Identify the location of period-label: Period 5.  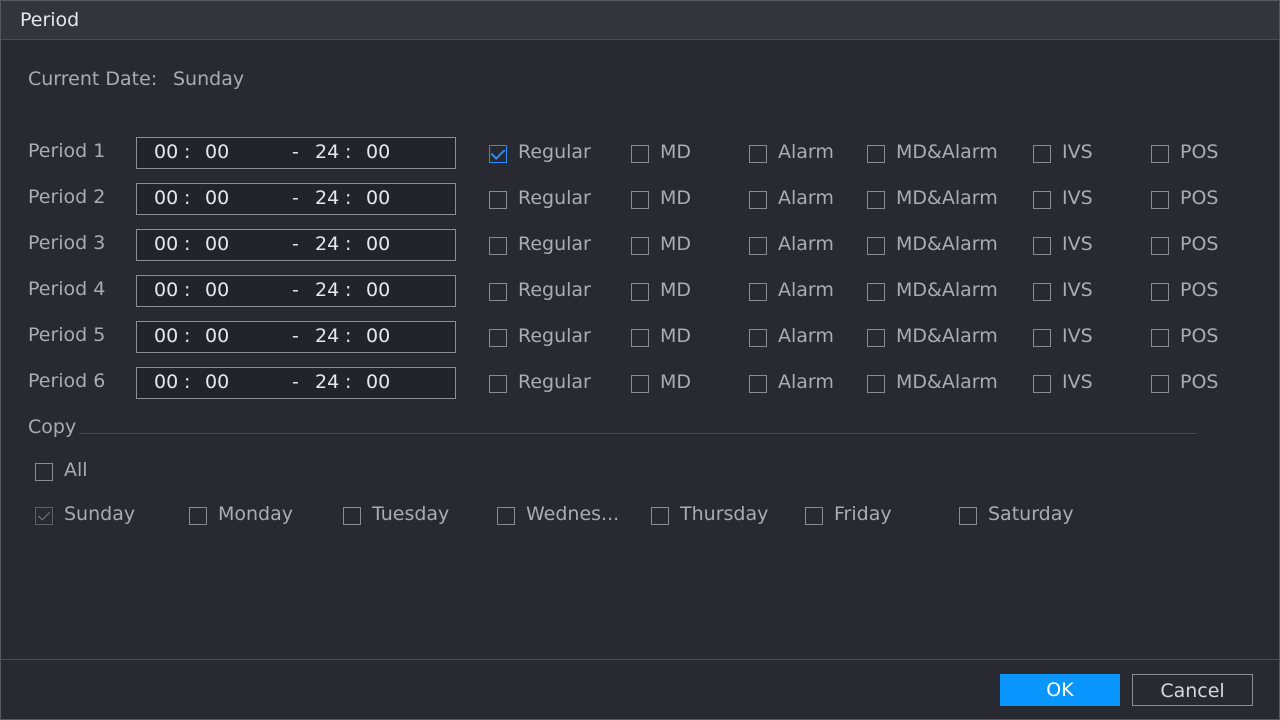
(67, 335).